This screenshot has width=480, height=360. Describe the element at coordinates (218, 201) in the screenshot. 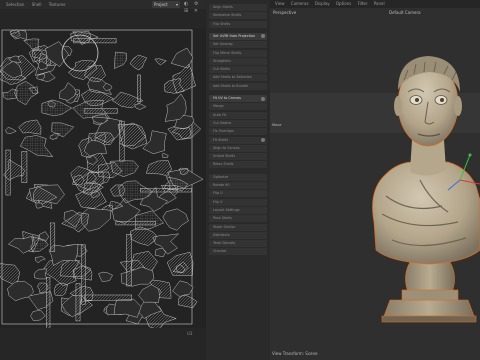

I see `command-button-label: Flip V` at that location.